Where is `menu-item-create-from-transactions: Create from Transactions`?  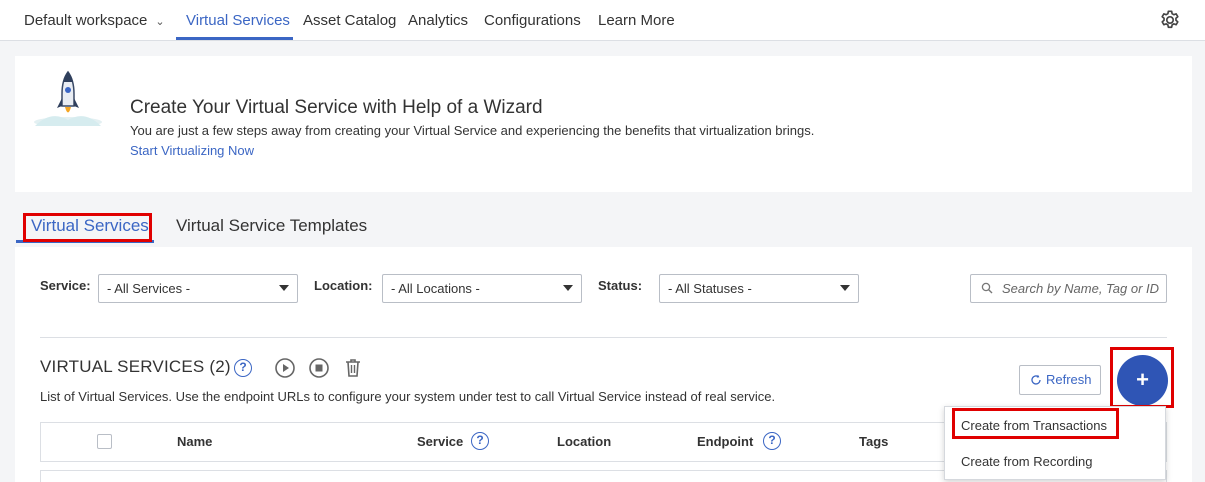
menu-item-create-from-transactions: Create from Transactions is located at coordinates (1034, 425).